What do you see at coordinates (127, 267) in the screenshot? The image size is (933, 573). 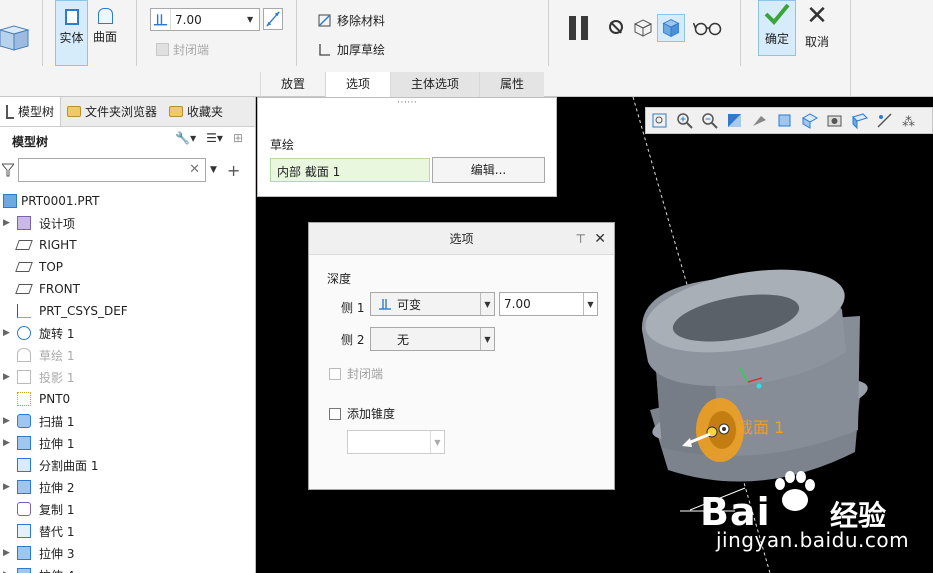 I see `tree-item: TOP` at bounding box center [127, 267].